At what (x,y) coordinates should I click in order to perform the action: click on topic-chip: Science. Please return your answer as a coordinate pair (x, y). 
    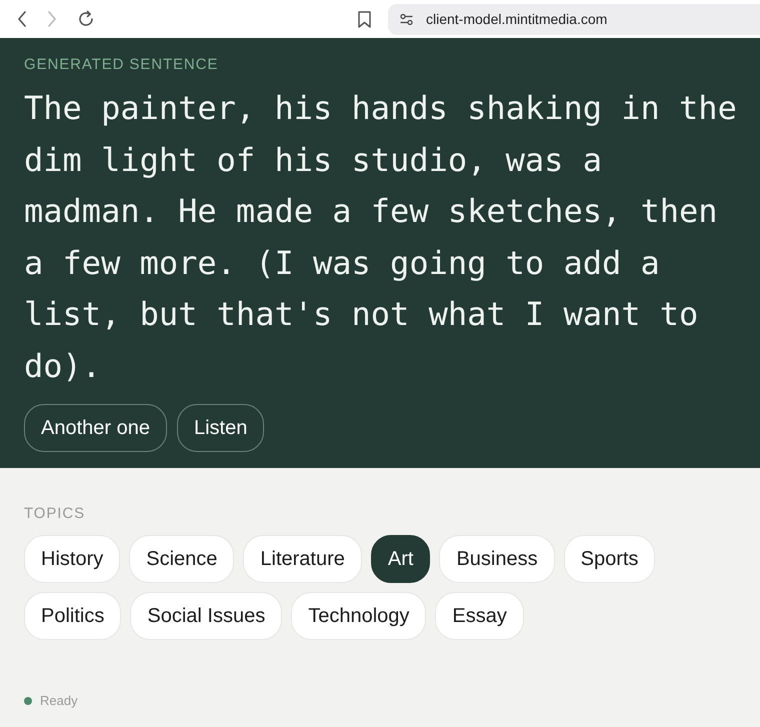
    Looking at the image, I should click on (181, 559).